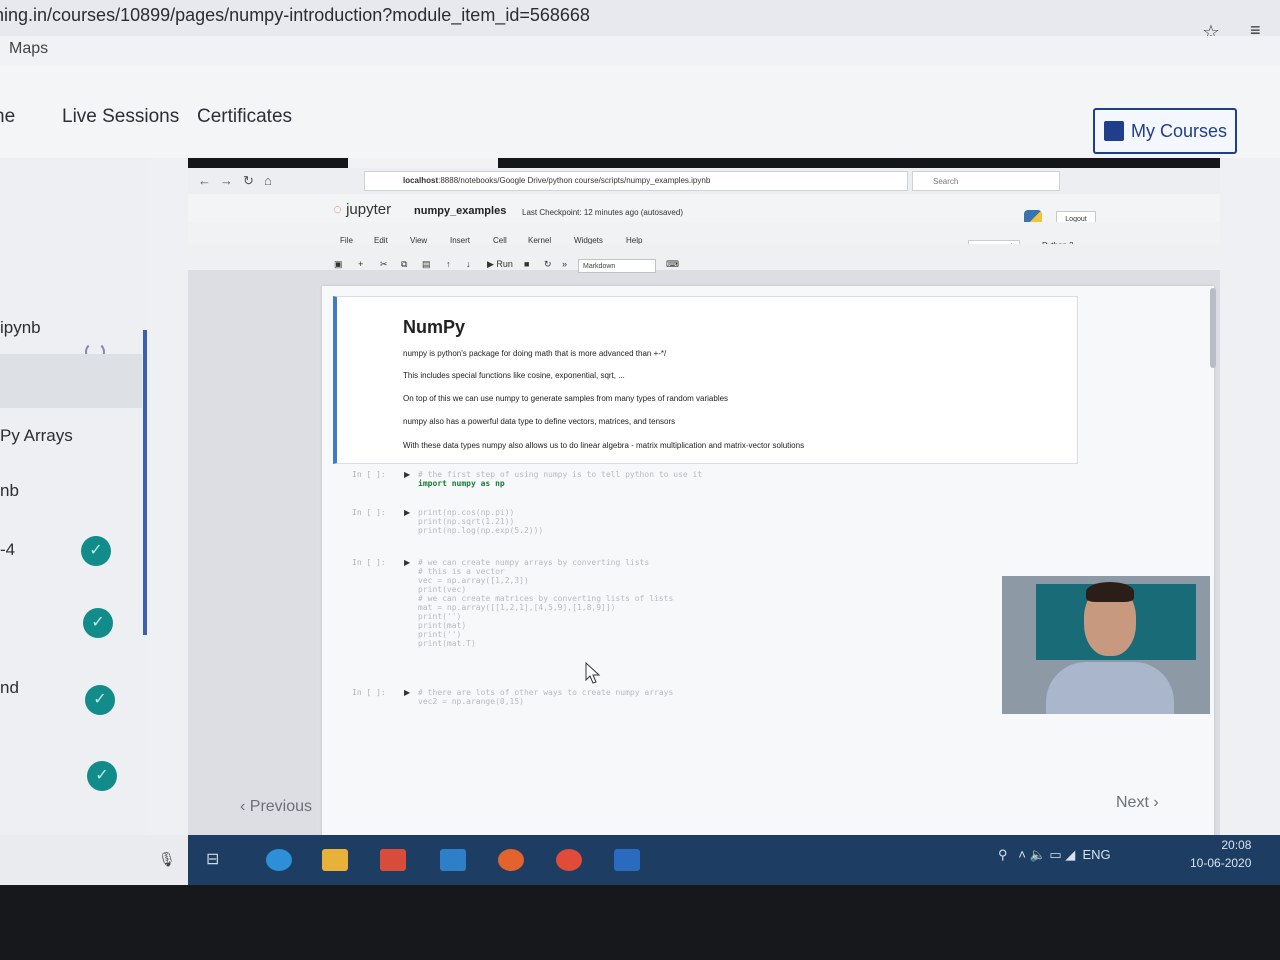  I want to click on fast-forward-icon: », so click(564, 264).